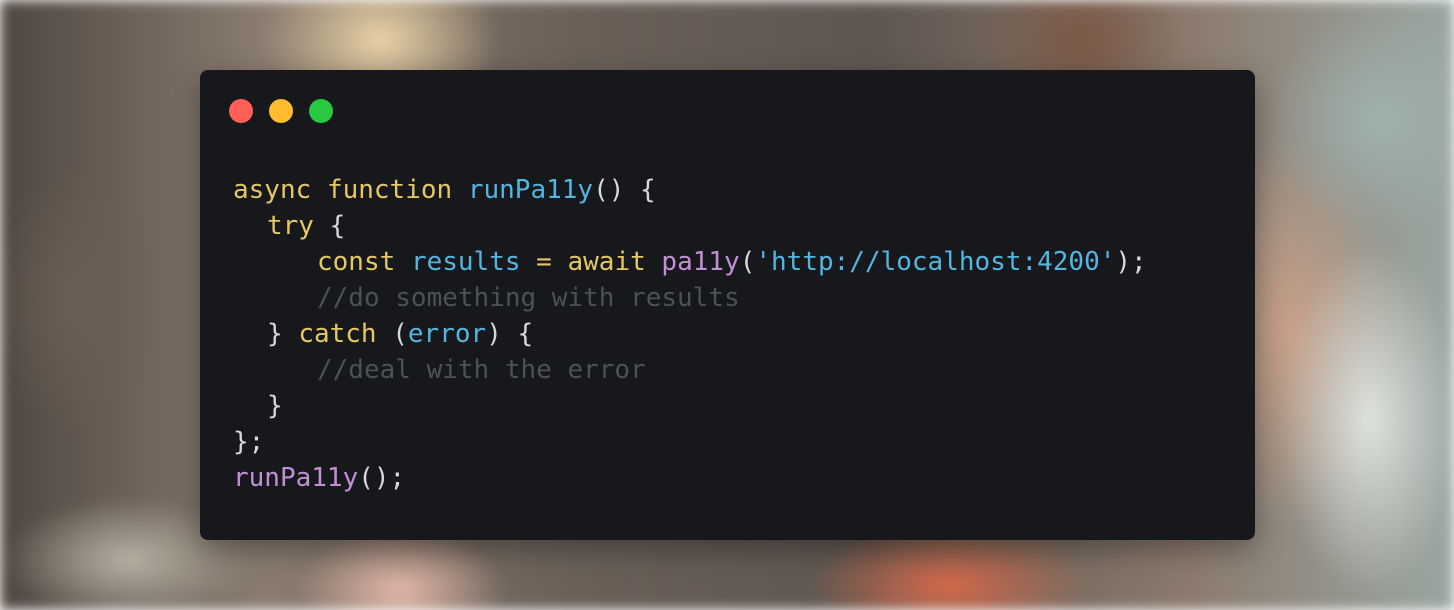 The image size is (1454, 610). I want to click on punctuation: );, so click(1131, 262).